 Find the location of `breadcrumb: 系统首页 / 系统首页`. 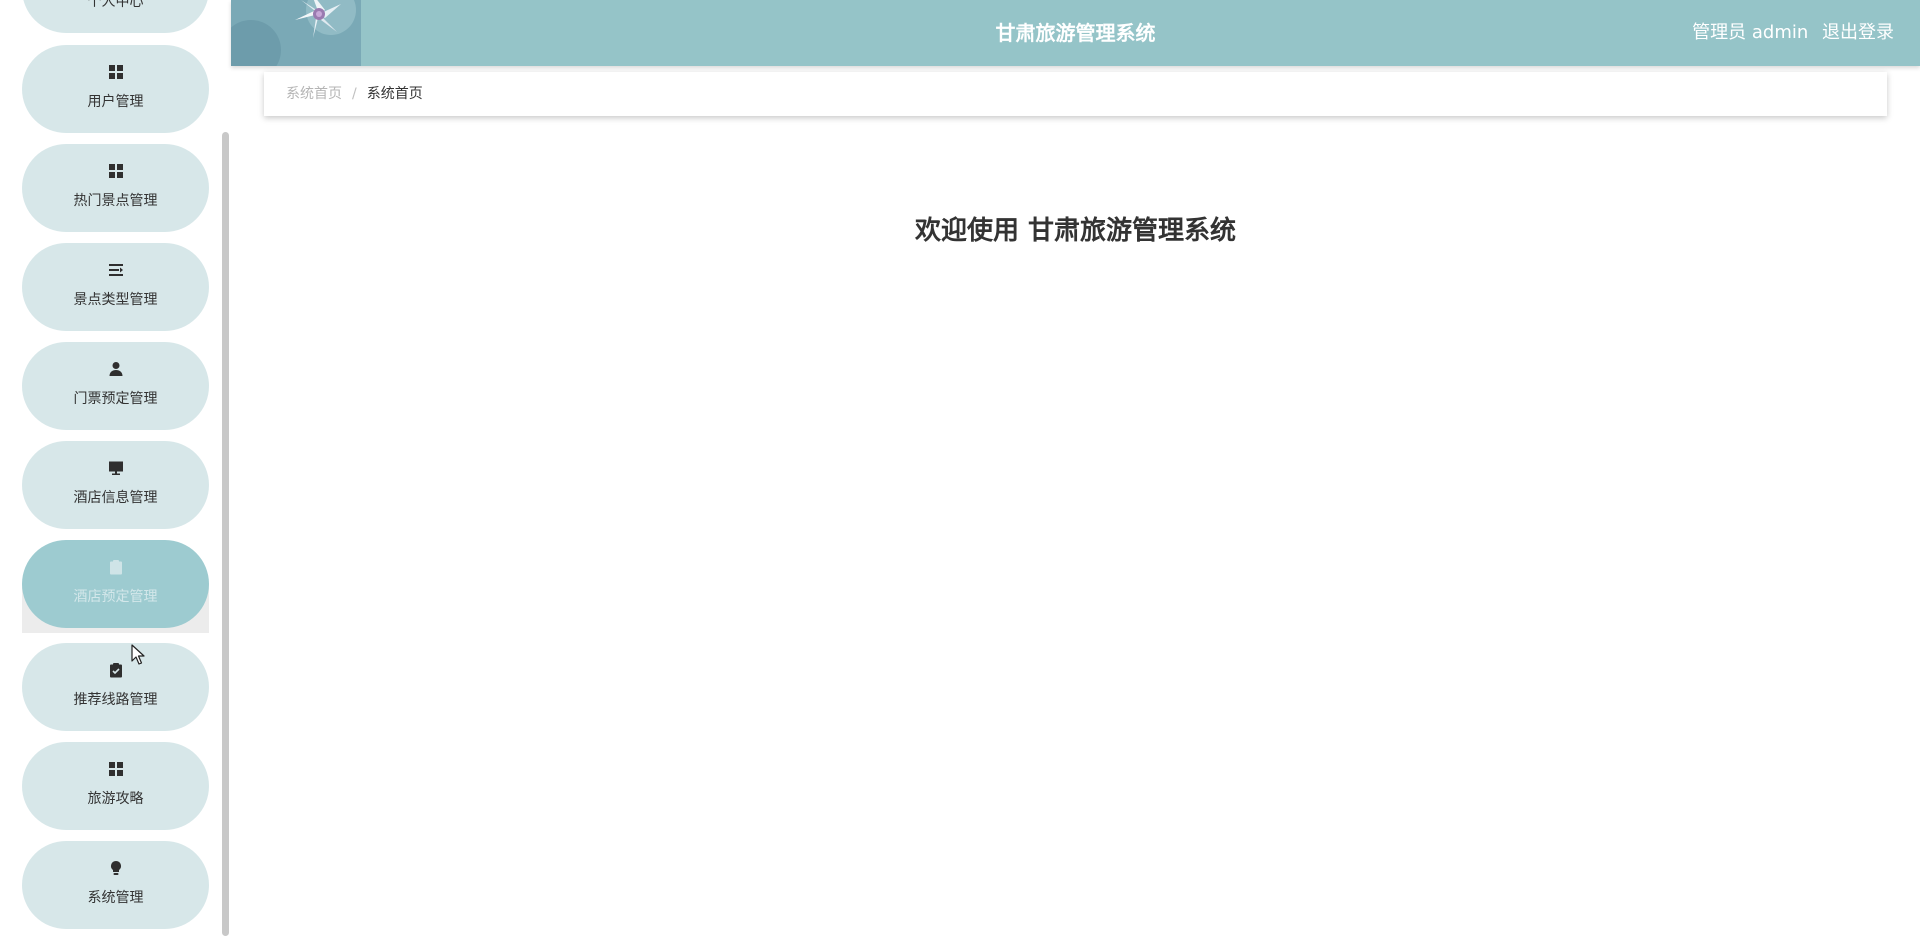

breadcrumb: 系统首页 / 系统首页 is located at coordinates (1075, 94).